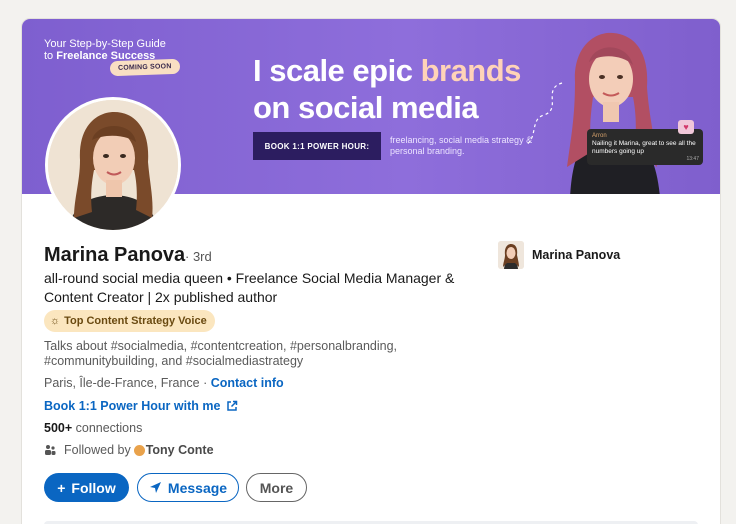 This screenshot has height=524, width=736. Describe the element at coordinates (197, 487) in the screenshot. I see `message-label: Message` at that location.